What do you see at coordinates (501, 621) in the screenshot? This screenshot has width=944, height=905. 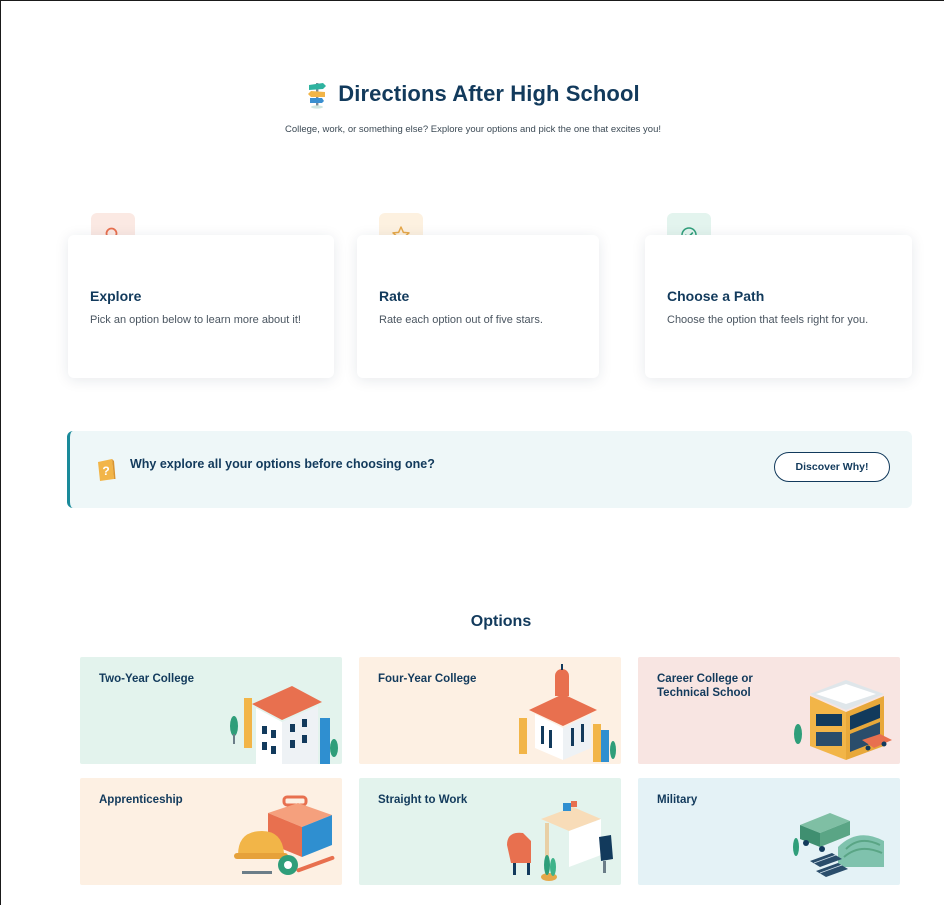 I see `options-heading: Options` at bounding box center [501, 621].